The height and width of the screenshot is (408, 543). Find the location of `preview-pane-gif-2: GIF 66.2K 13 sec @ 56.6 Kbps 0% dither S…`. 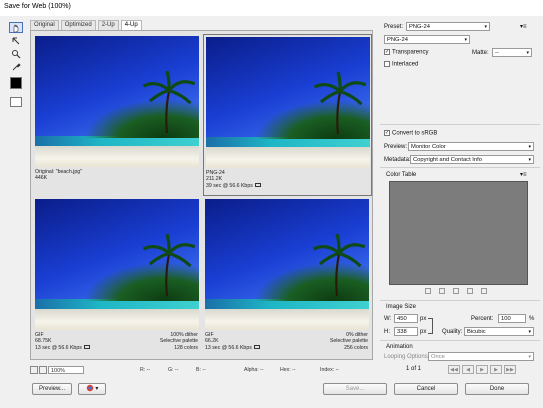

preview-pane-gif-2: GIF 66.2K 13 sec @ 56.6 Kbps 0% dither S… is located at coordinates (287, 278).